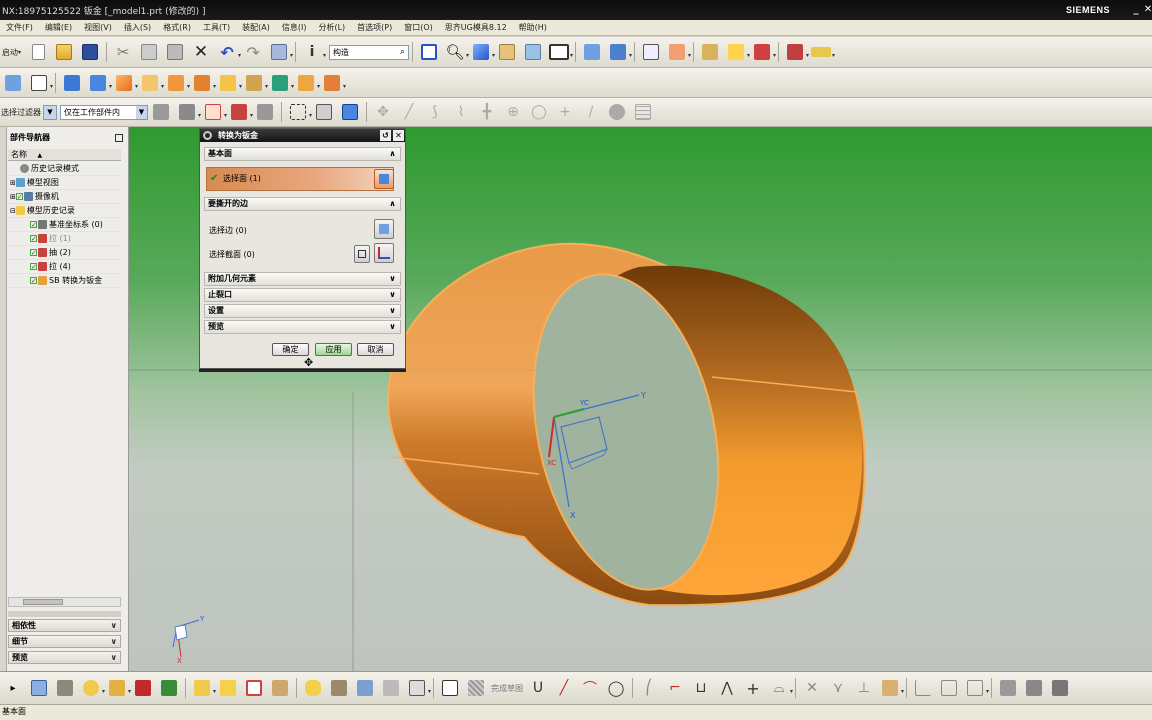  What do you see at coordinates (307, 83) in the screenshot?
I see `flat-pattern-button: ▾` at bounding box center [307, 83].